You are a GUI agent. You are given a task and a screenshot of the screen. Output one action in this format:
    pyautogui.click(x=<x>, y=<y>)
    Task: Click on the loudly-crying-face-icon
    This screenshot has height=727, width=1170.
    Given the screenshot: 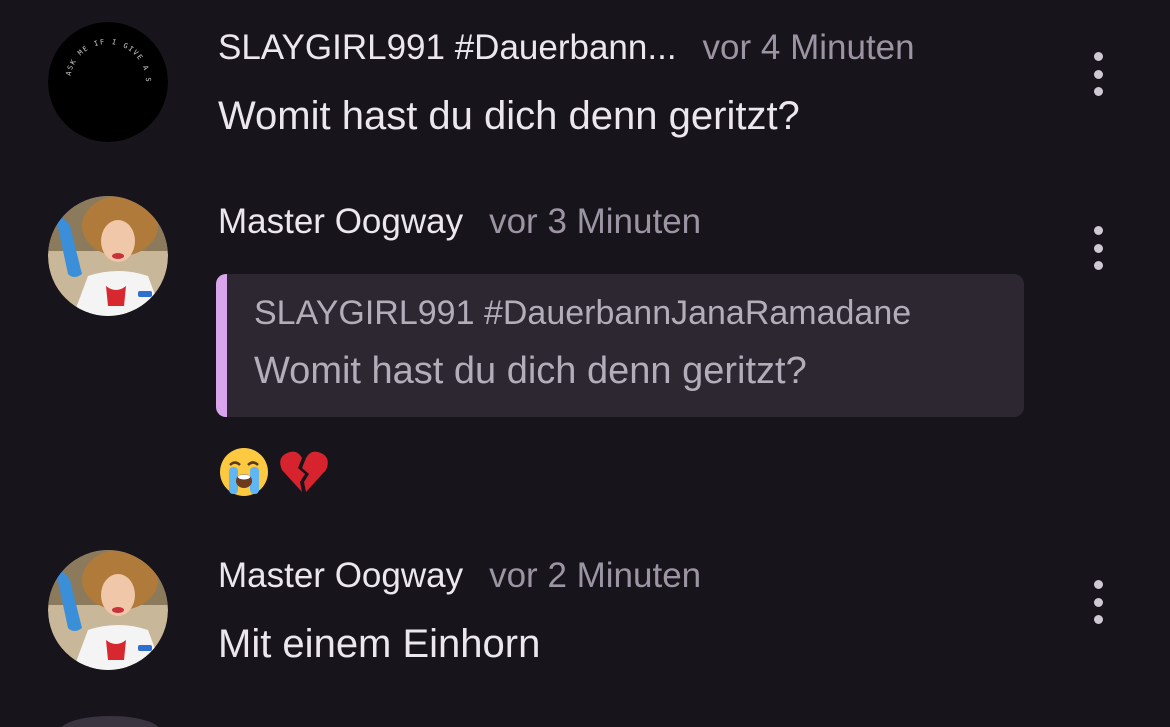 What is the action you would take?
    pyautogui.click(x=244, y=472)
    